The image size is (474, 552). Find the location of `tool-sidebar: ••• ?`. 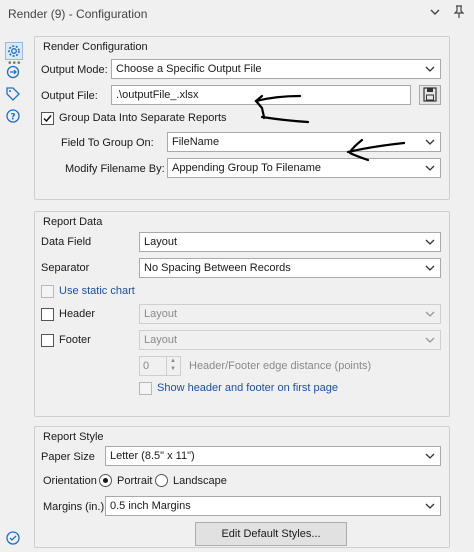

tool-sidebar: ••• ? is located at coordinates (15, 290).